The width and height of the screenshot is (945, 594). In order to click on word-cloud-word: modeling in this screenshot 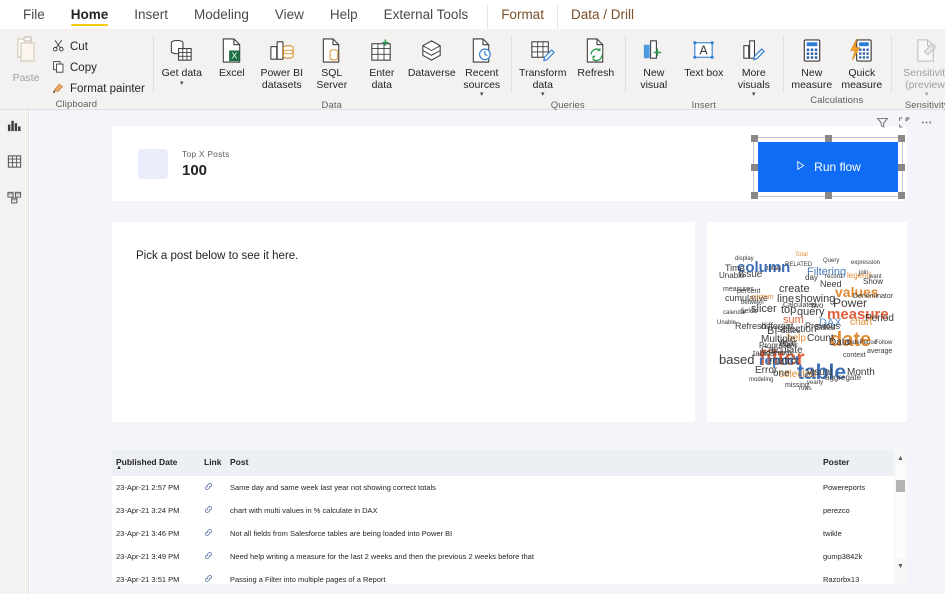, I will do `click(761, 380)`.